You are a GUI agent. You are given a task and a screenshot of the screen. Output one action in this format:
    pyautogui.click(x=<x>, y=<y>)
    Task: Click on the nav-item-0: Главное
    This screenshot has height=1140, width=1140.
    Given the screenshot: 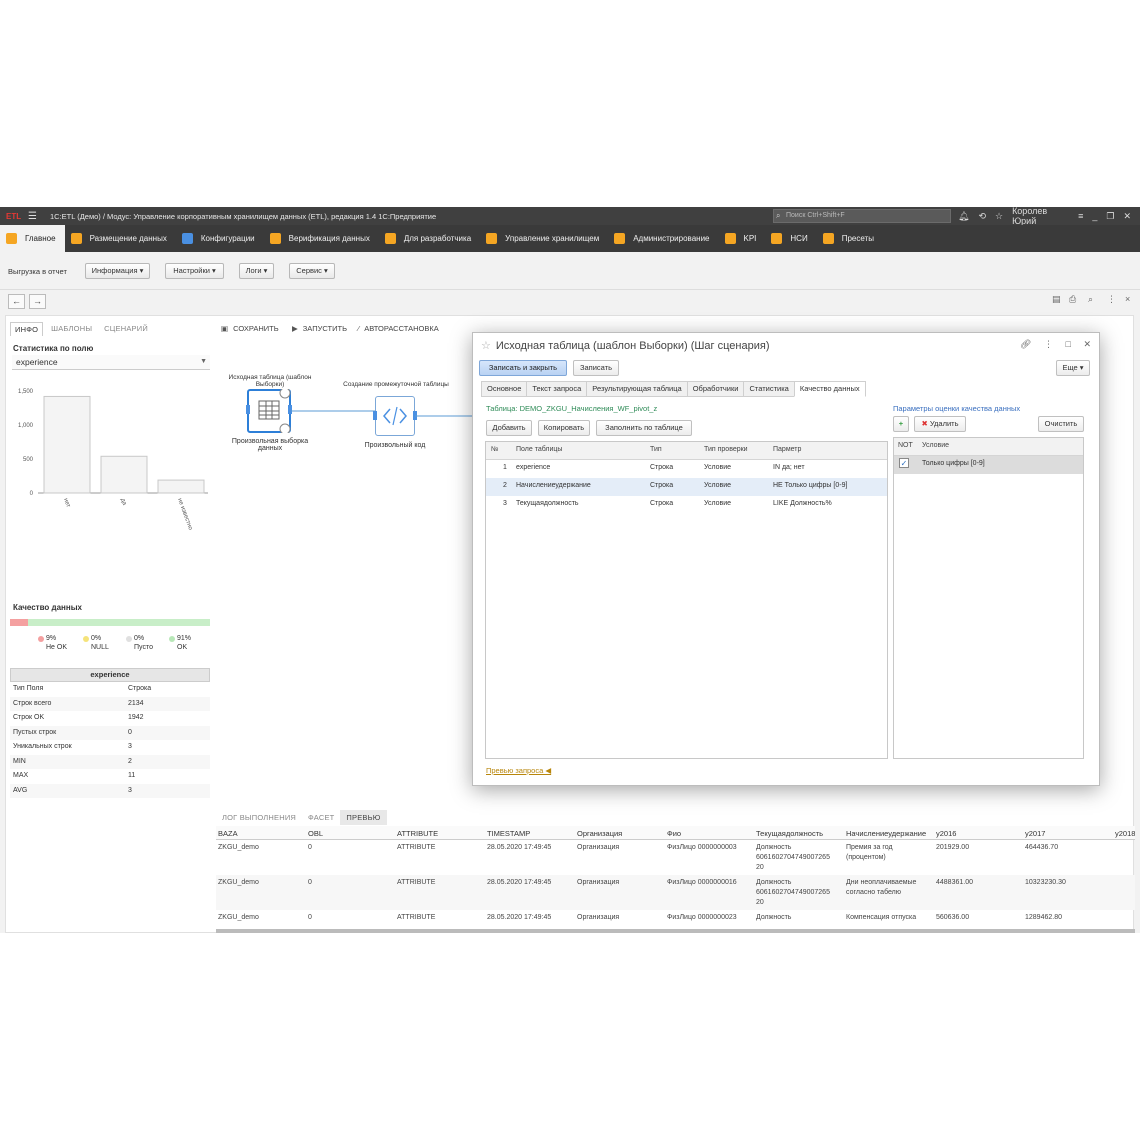 What is the action you would take?
    pyautogui.click(x=32, y=238)
    